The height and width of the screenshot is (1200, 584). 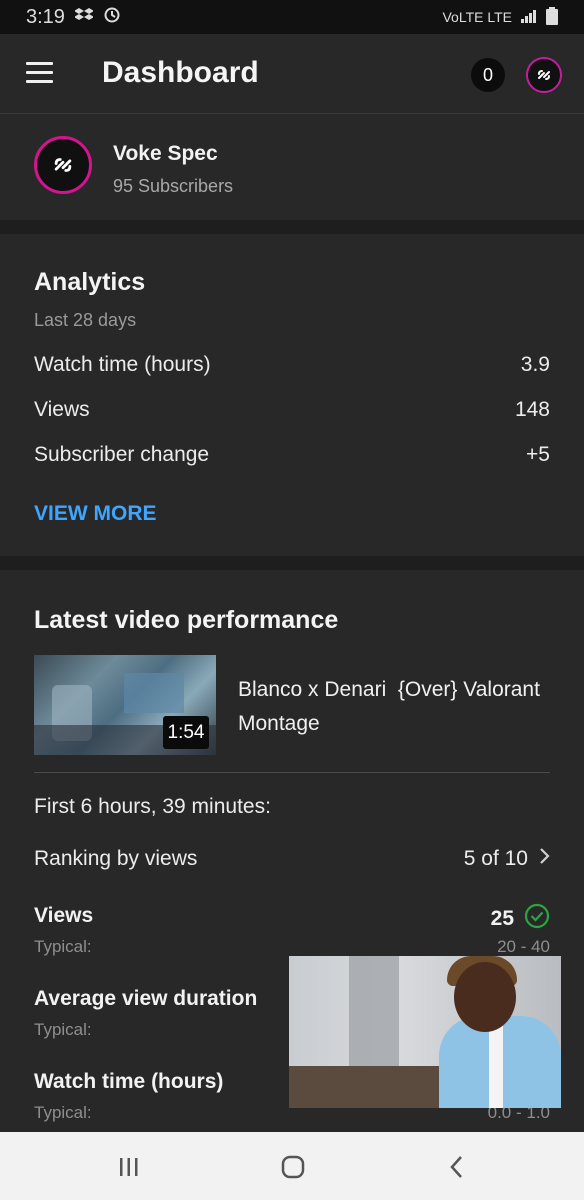 What do you see at coordinates (398, 707) in the screenshot?
I see `video-title: Blanco x Denari {Over} Valorant Montage` at bounding box center [398, 707].